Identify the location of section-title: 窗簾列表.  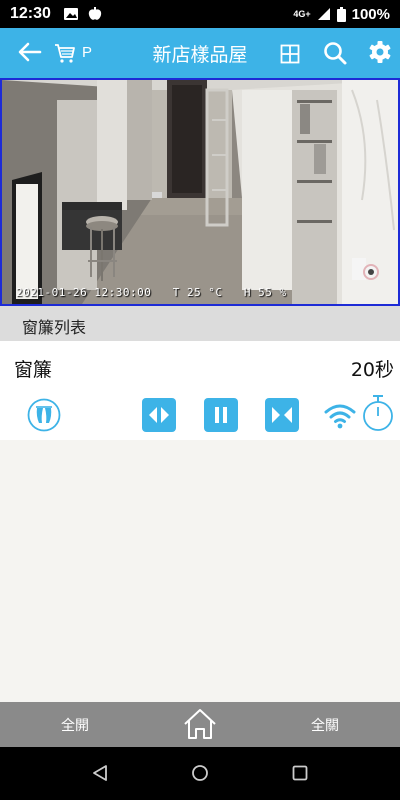
(54, 327).